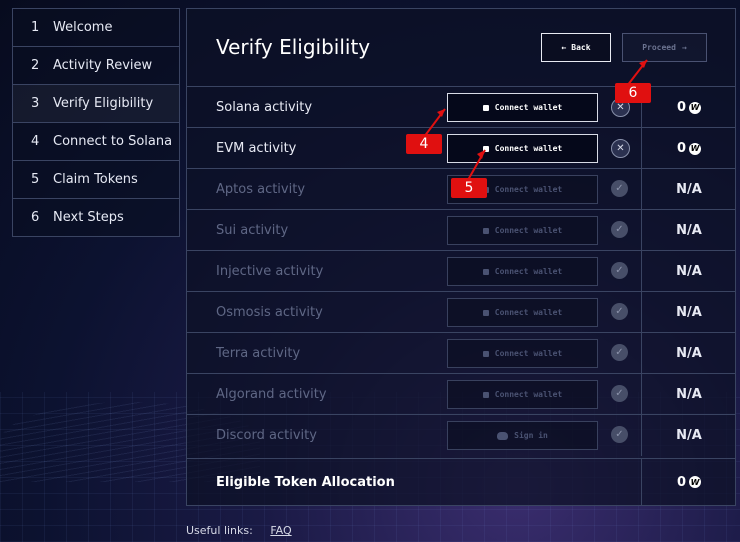  I want to click on step-verify-eligibility: 3 Verify Eligibility, so click(96, 104).